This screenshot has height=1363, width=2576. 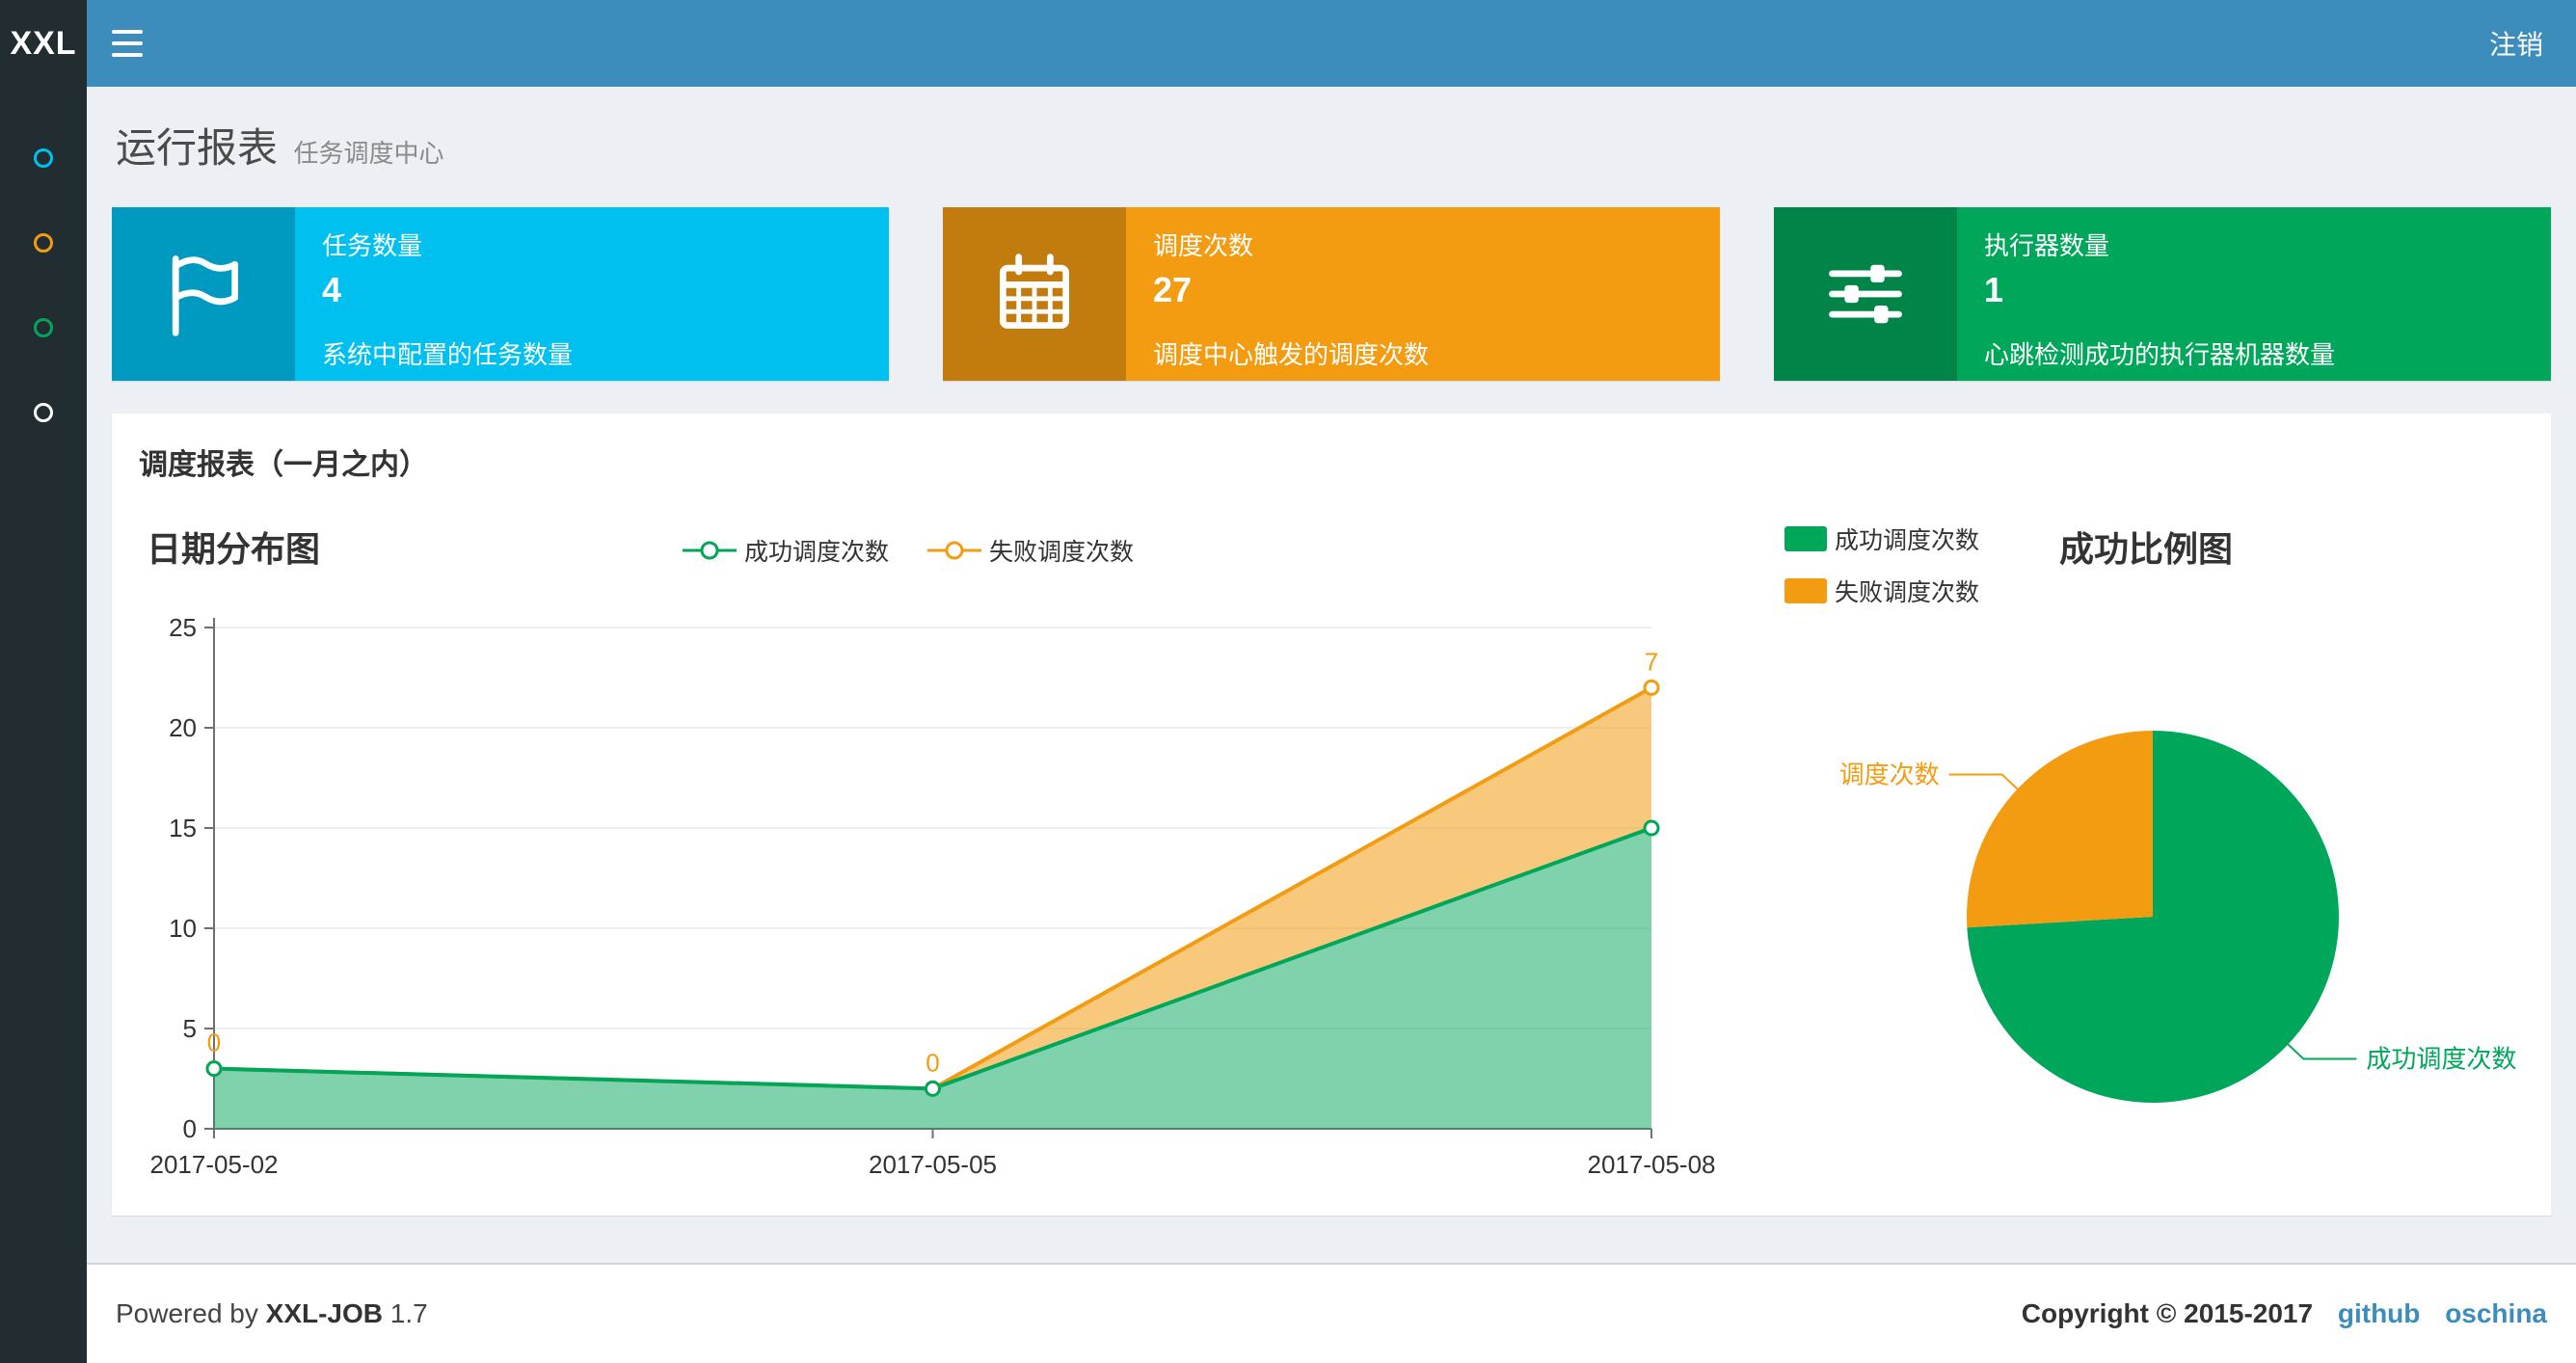 What do you see at coordinates (2516, 43) in the screenshot?
I see `logout-link: 注销` at bounding box center [2516, 43].